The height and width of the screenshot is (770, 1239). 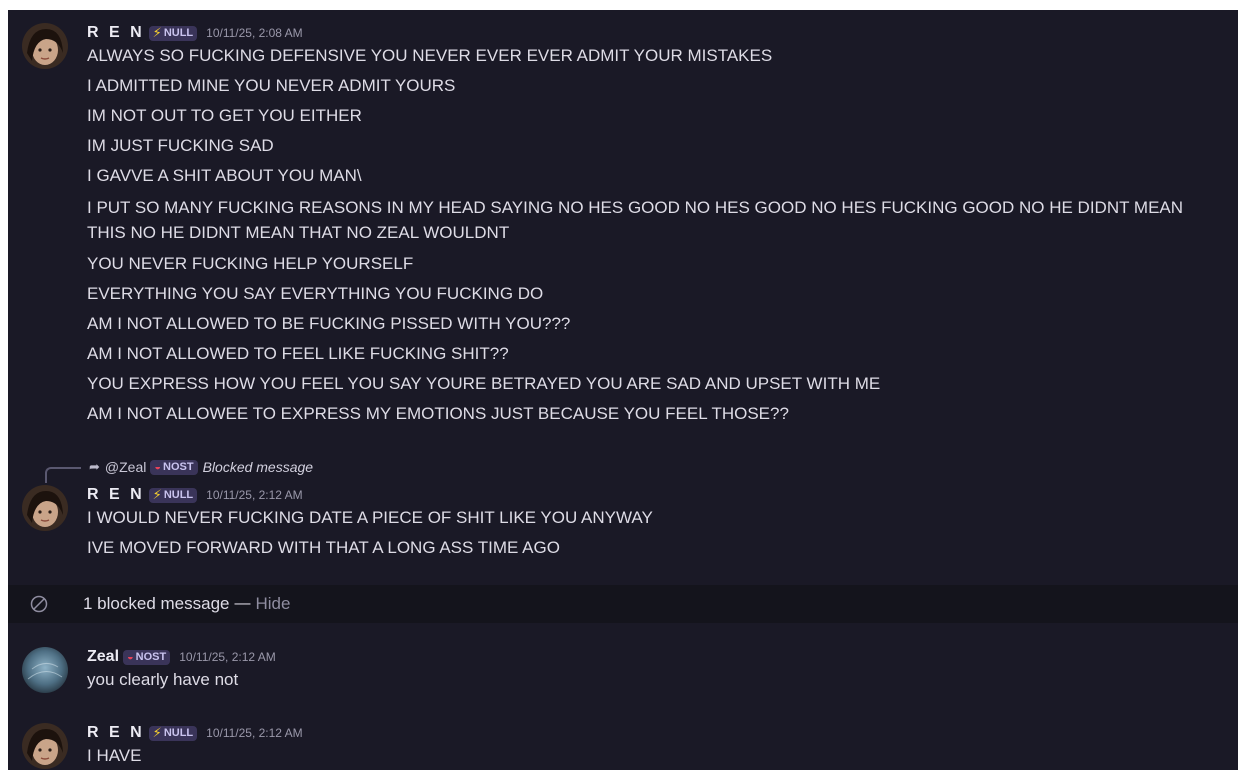 I want to click on reply-mention: @Zeal, so click(x=125, y=467).